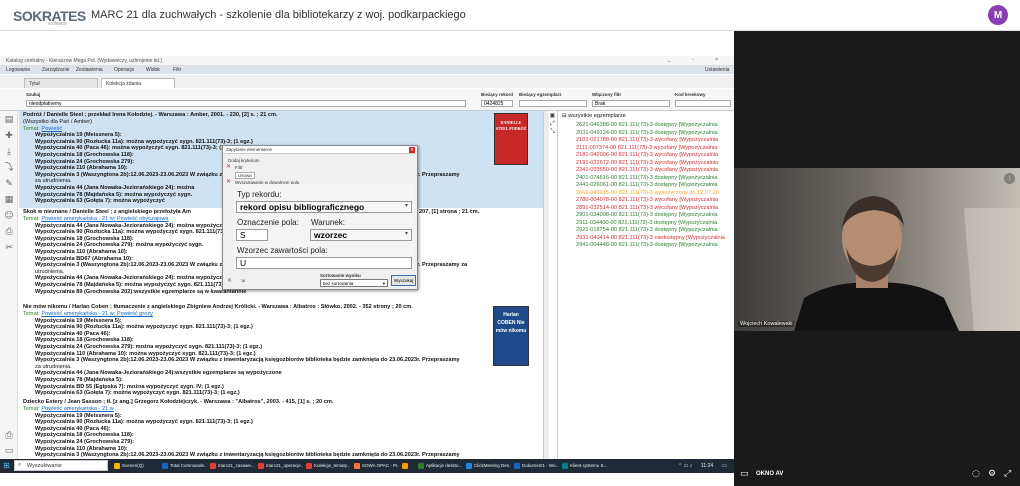  Describe the element at coordinates (259, 194) in the screenshot. I see `typ-rekordu-label: Typ rekordu:` at that location.